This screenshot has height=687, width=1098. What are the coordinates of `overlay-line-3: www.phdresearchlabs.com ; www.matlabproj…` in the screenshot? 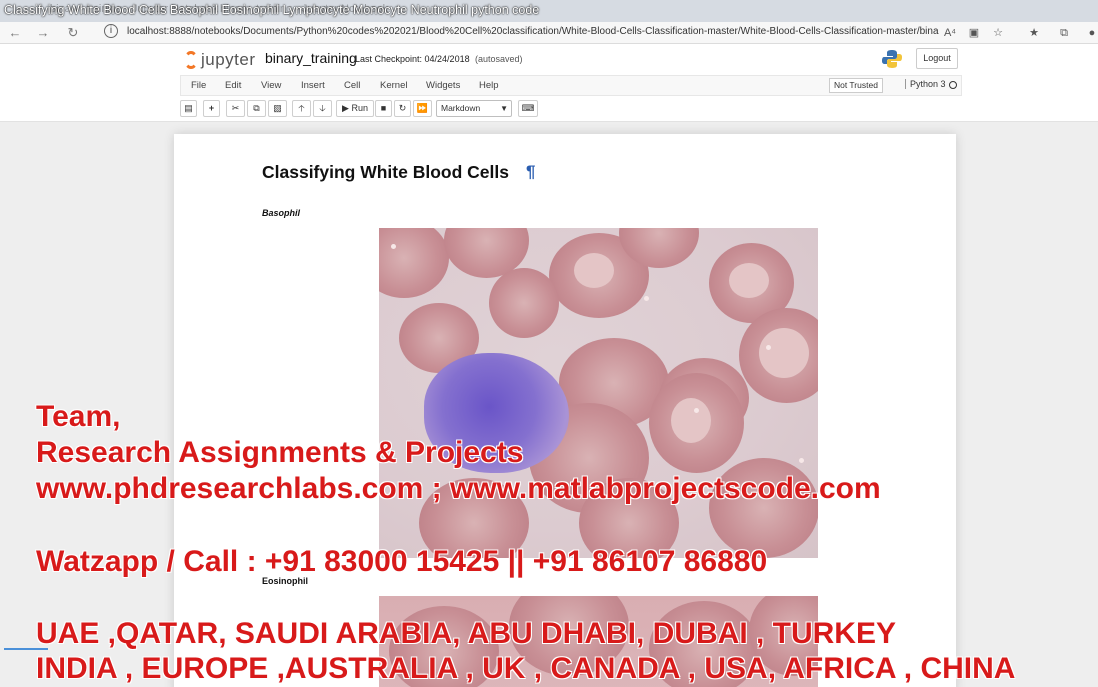 It's located at (458, 488).